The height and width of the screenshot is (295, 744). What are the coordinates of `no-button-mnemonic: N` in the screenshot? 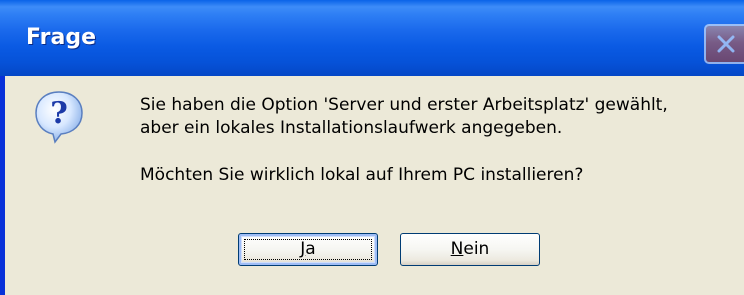 It's located at (457, 249).